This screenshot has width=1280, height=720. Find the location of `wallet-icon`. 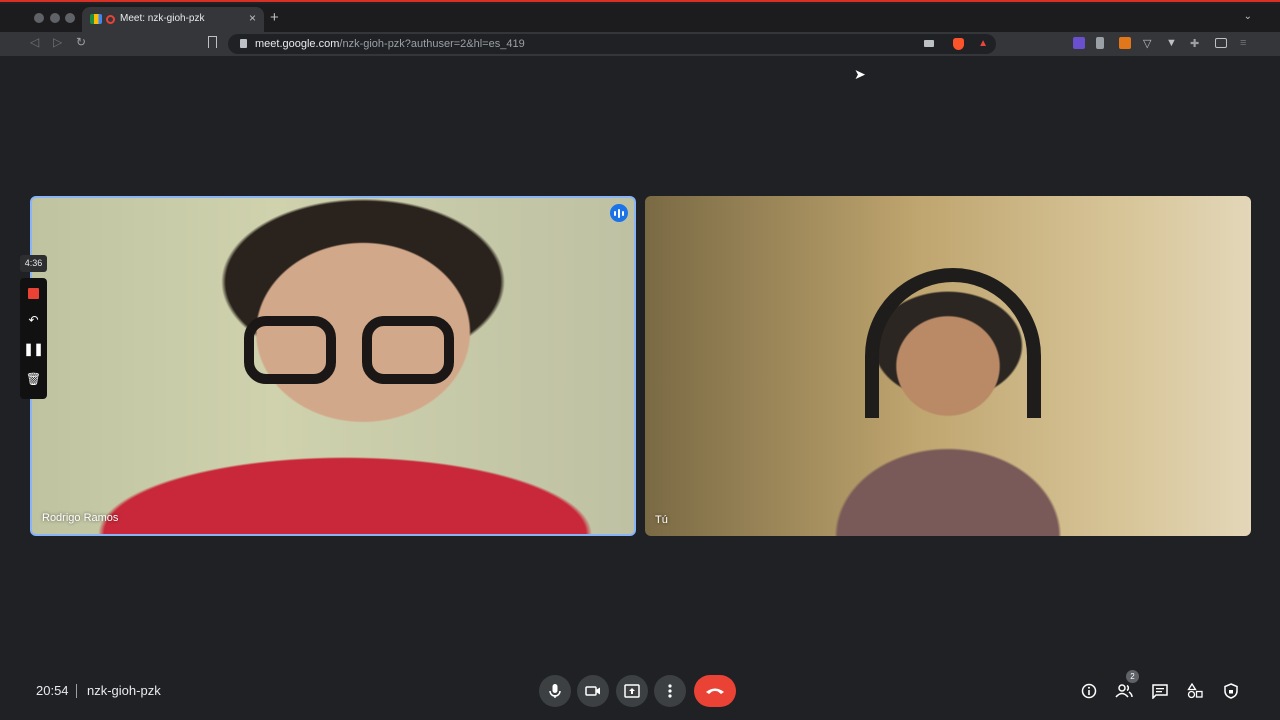

wallet-icon is located at coordinates (1221, 43).